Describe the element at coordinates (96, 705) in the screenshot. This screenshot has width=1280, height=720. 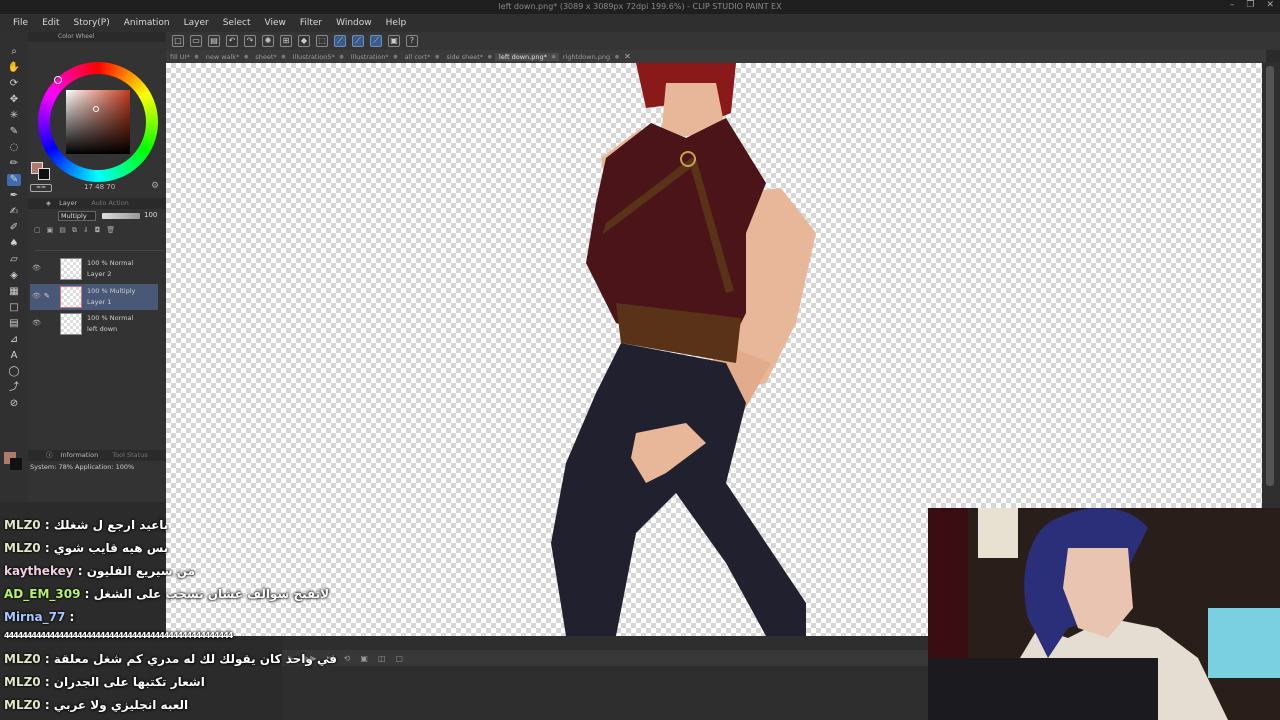
I see `chat-message: MLZ0 : العبه انجليزي ولا عربي` at that location.